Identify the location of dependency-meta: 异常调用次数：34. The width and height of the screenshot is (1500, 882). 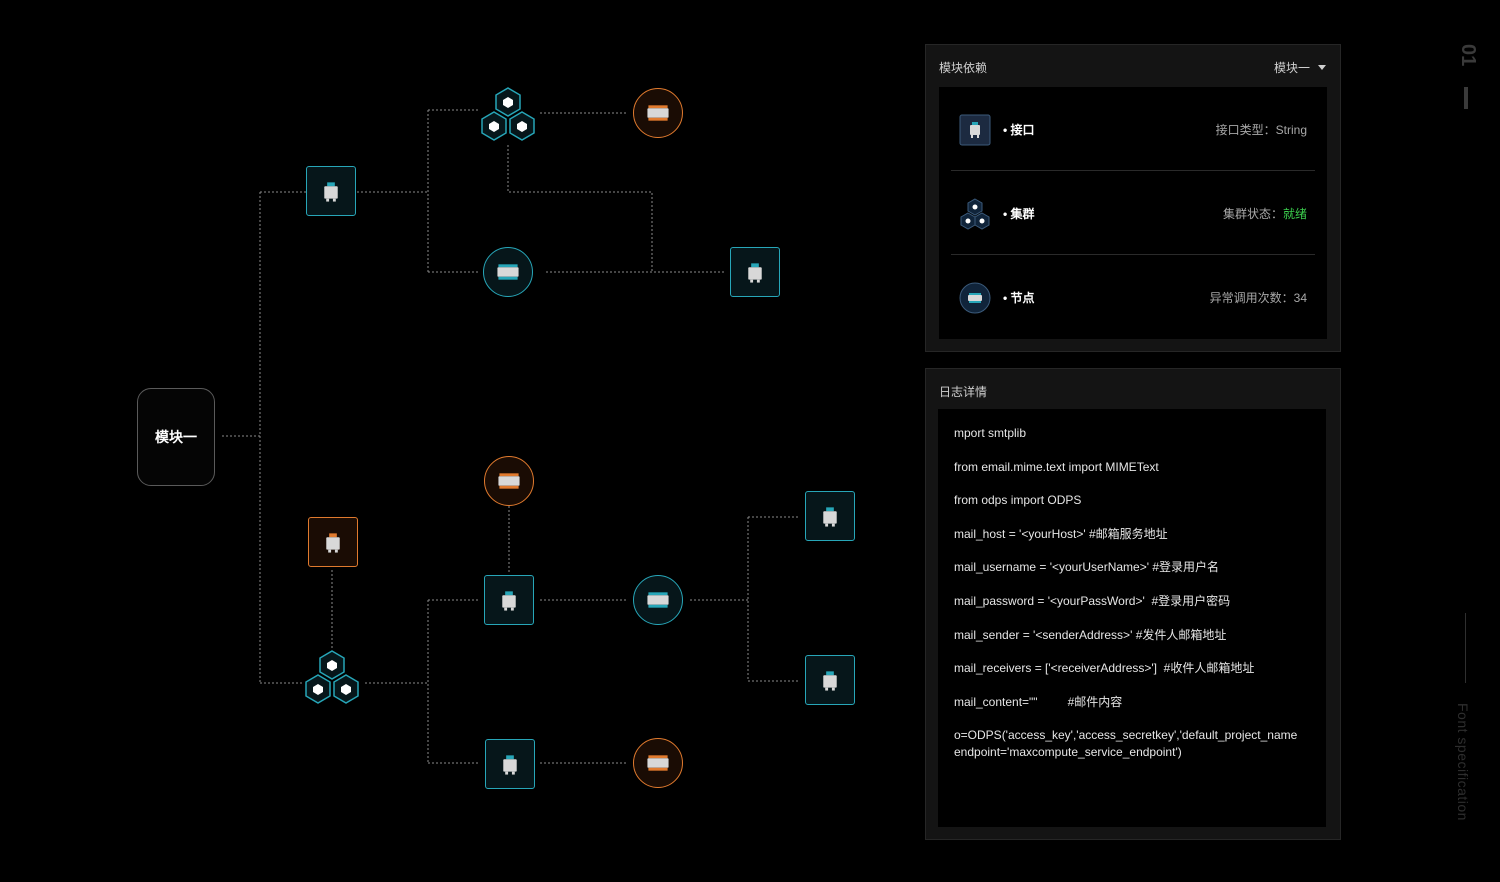
(1258, 297).